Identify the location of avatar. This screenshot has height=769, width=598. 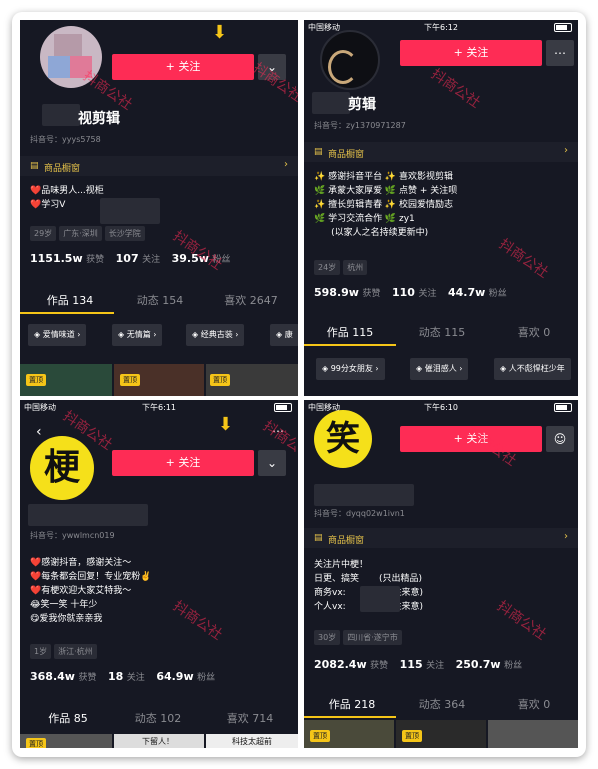
(350, 60).